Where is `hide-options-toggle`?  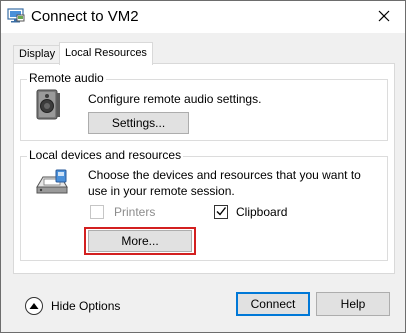
hide-options-toggle is located at coordinates (34, 306).